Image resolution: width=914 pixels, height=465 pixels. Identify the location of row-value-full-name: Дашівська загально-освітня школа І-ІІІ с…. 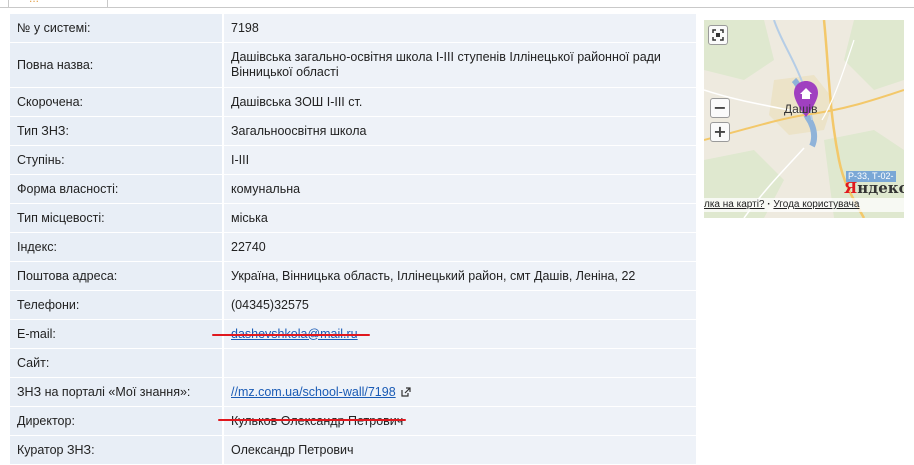
(459, 65).